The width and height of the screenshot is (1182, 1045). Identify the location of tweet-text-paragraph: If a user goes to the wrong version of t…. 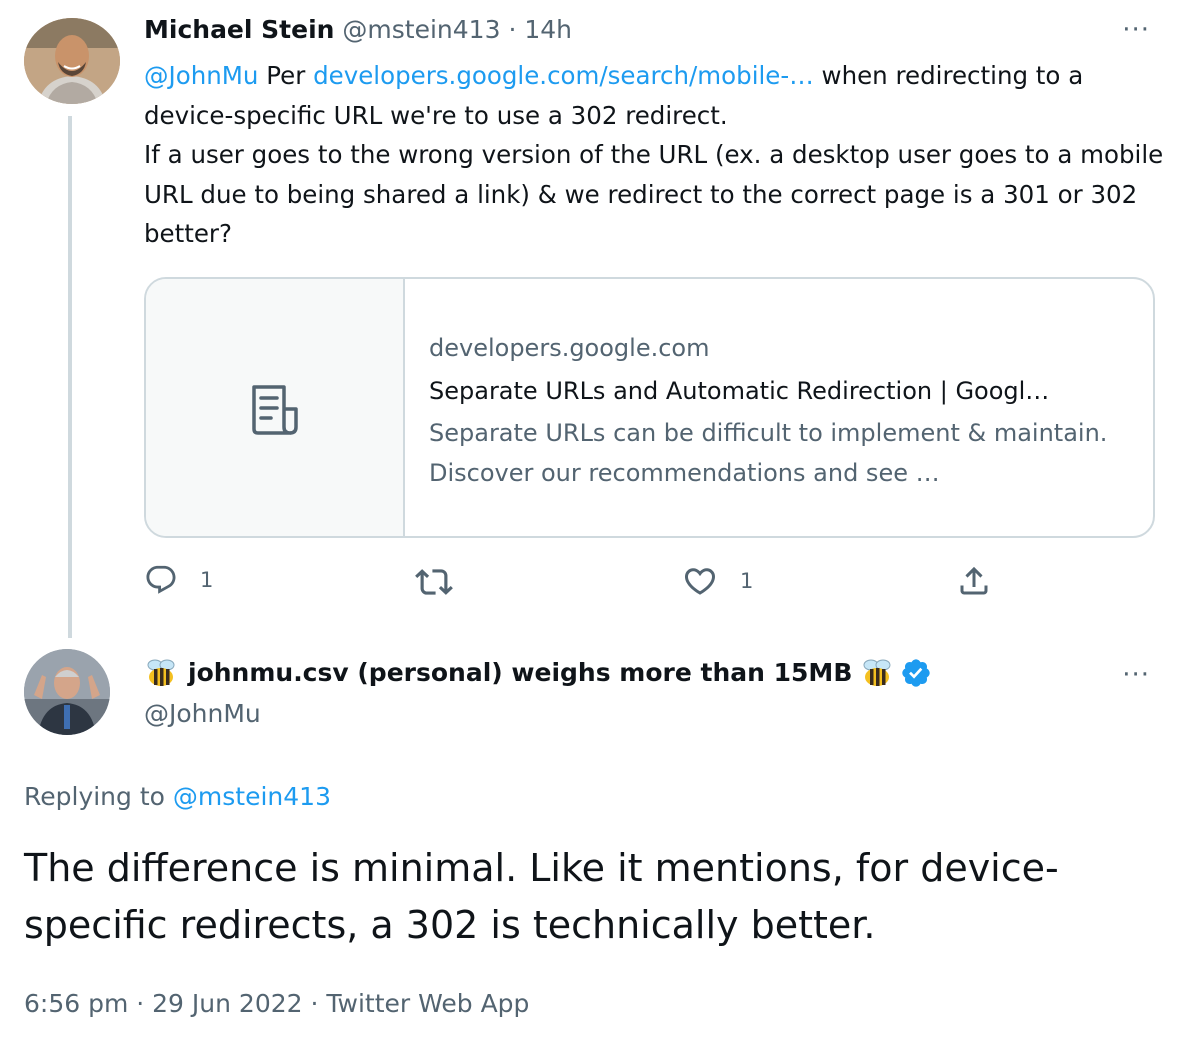
(654, 194).